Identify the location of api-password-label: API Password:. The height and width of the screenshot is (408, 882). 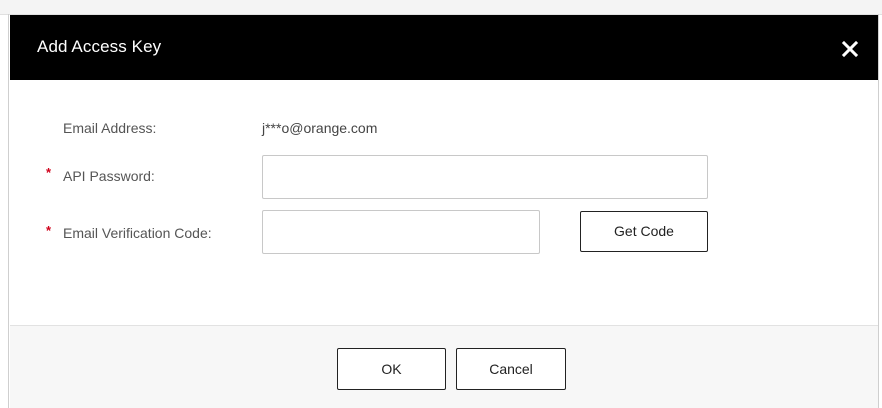
(109, 176).